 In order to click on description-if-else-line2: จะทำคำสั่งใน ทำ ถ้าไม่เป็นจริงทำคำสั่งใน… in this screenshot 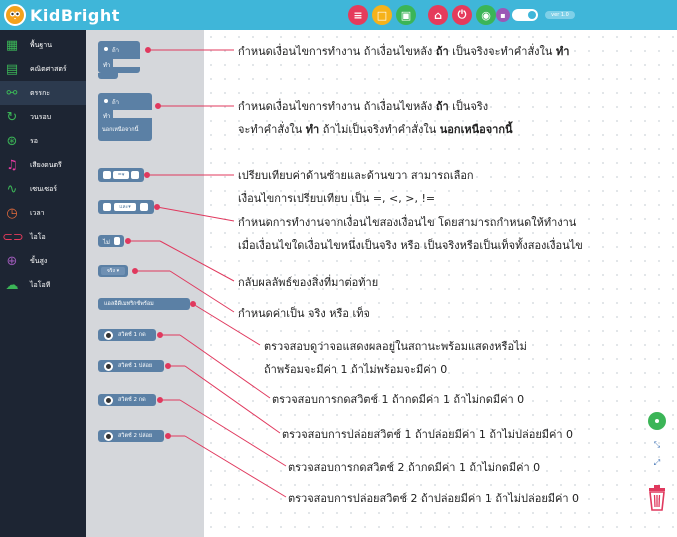, I will do `click(375, 129)`.